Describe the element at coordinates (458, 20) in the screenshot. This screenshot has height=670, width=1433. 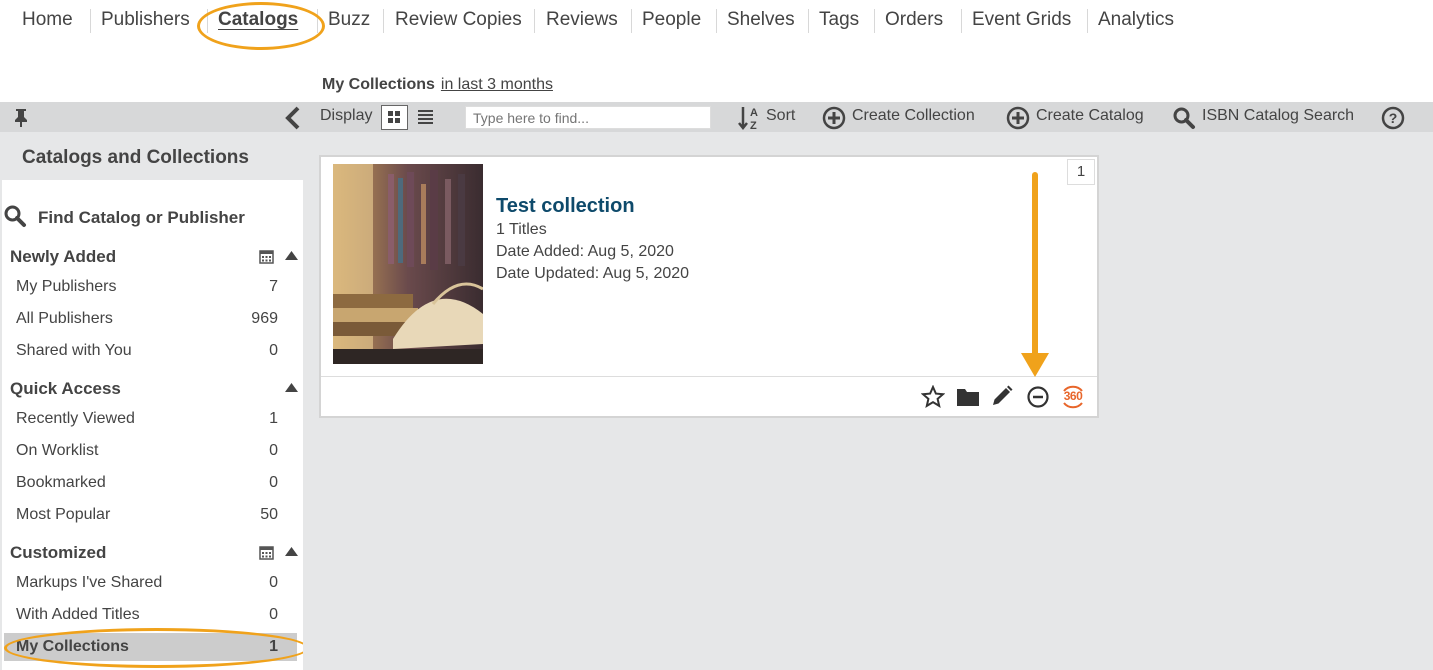
I see `nav-review-copies: Review Copies` at that location.